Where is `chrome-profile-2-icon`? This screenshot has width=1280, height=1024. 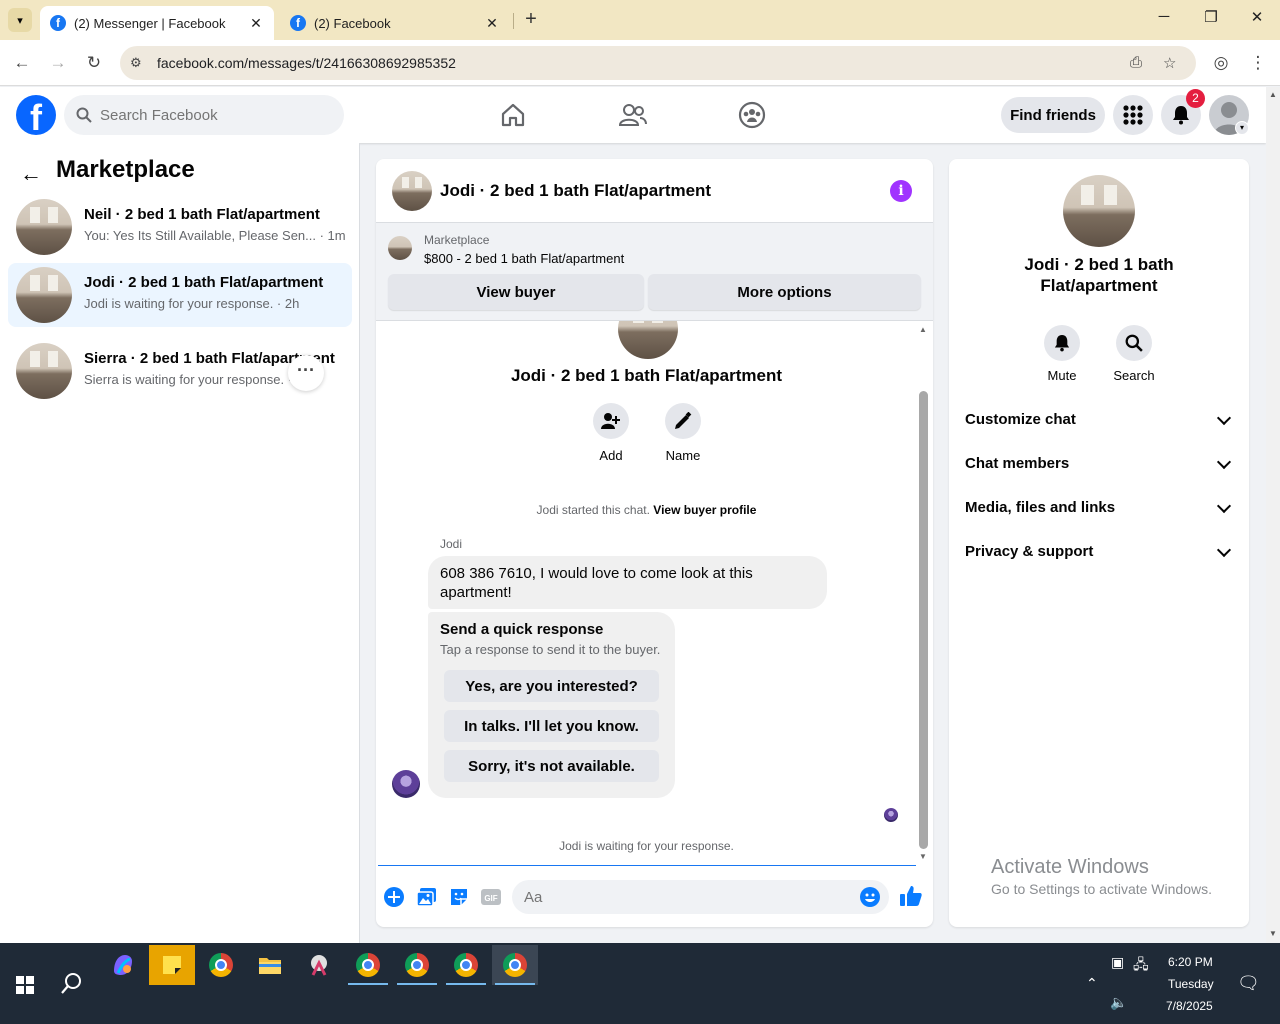
chrome-profile-2-icon is located at coordinates (417, 965).